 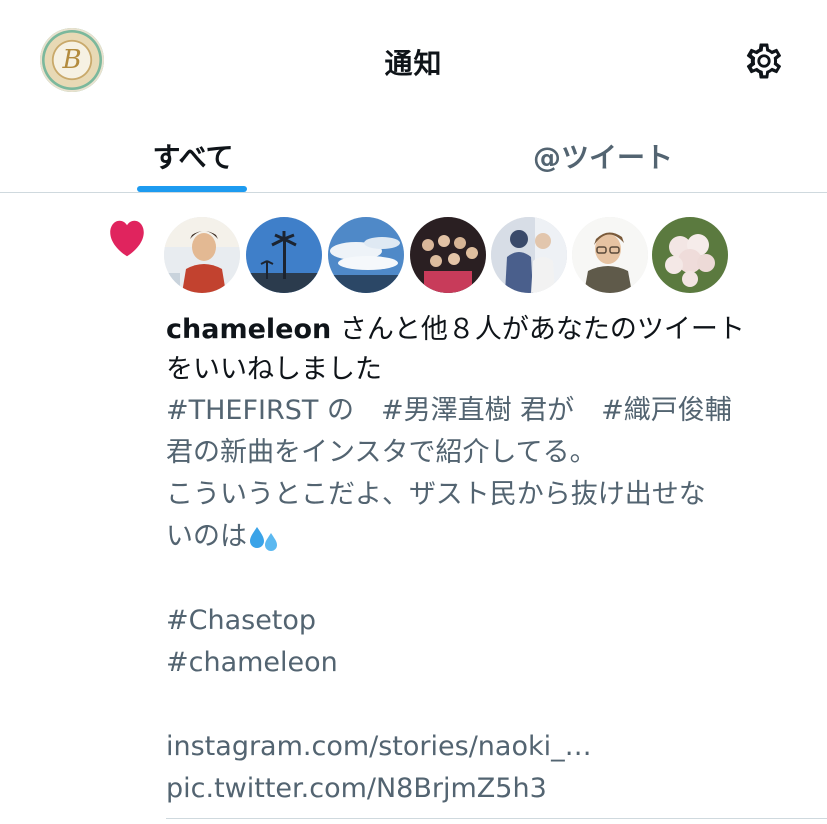 I want to click on tweet-line: こういうとこだよ、ザスト民から抜け出せな, so click(x=436, y=494).